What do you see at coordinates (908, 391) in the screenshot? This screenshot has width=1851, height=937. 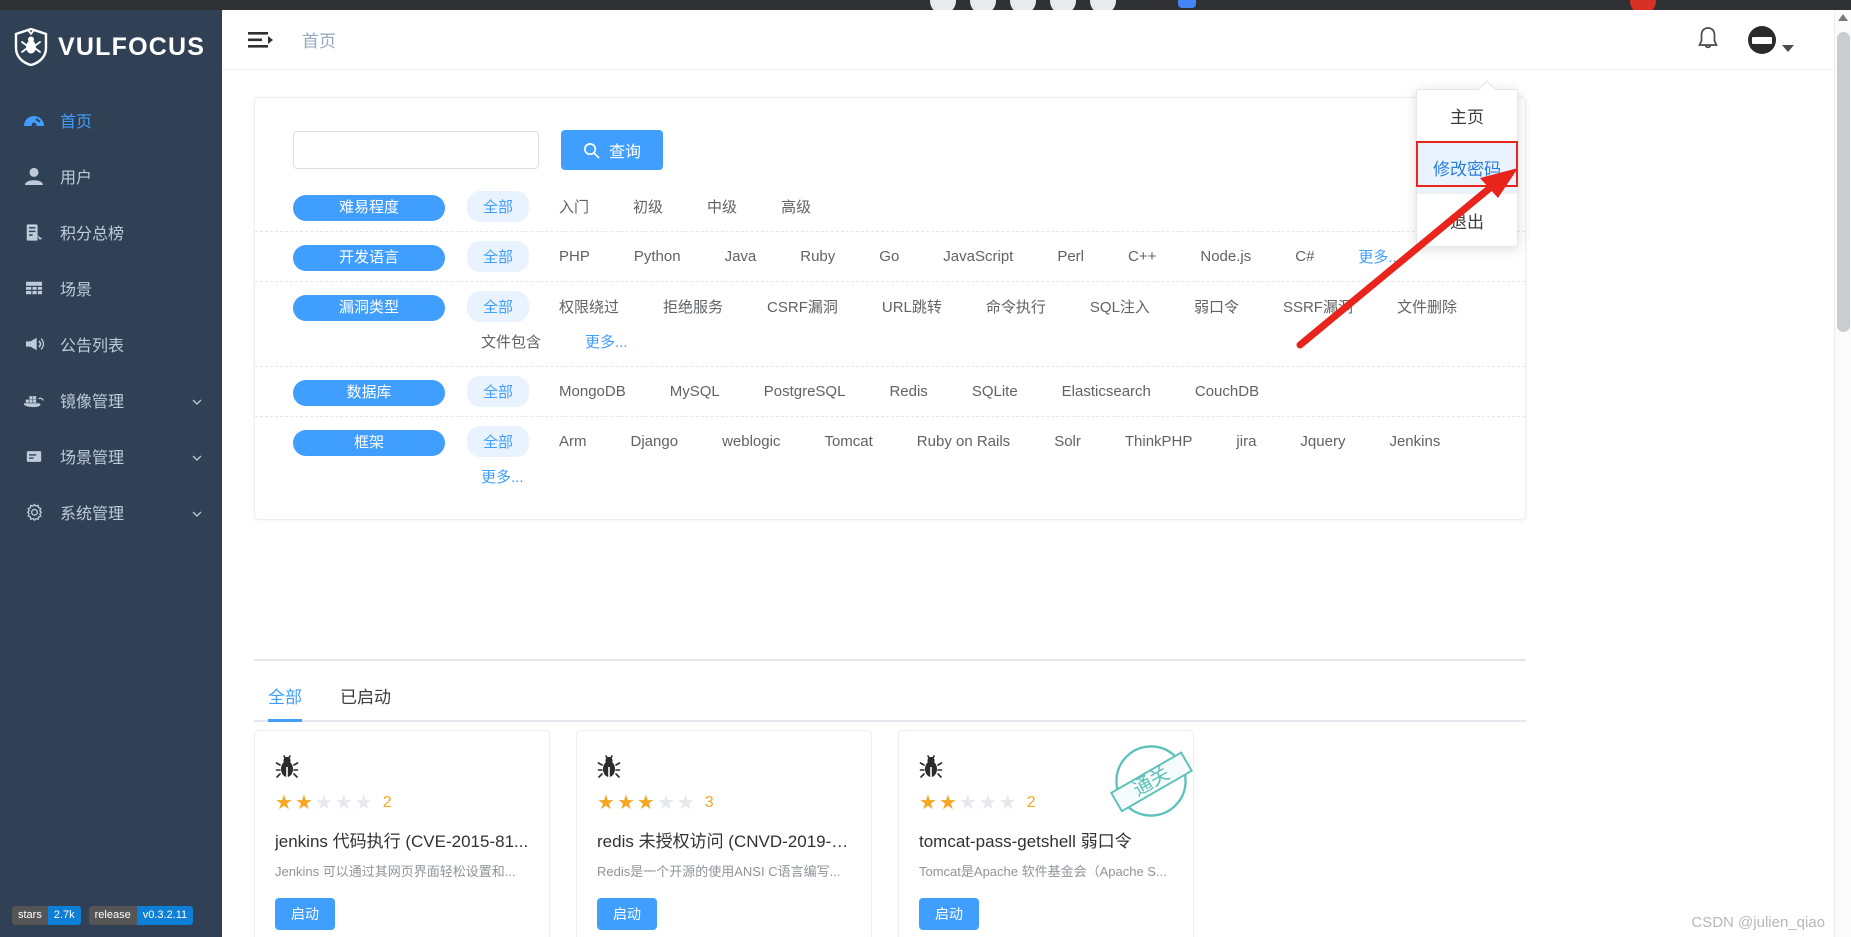 I see `filter-chip: Redis` at bounding box center [908, 391].